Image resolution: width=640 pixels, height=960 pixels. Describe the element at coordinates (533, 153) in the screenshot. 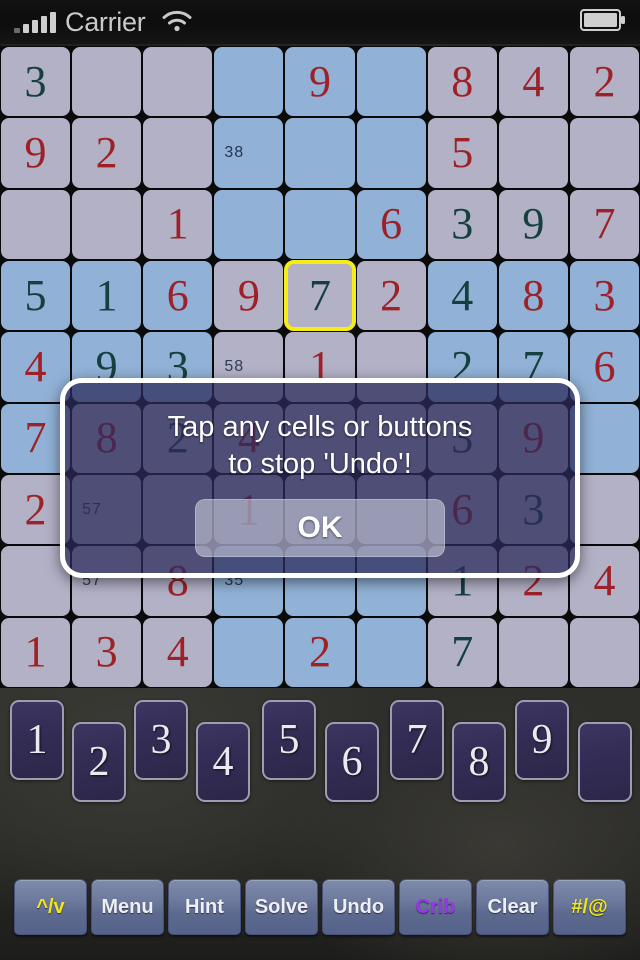

I see `grid-cell-r2c8` at that location.